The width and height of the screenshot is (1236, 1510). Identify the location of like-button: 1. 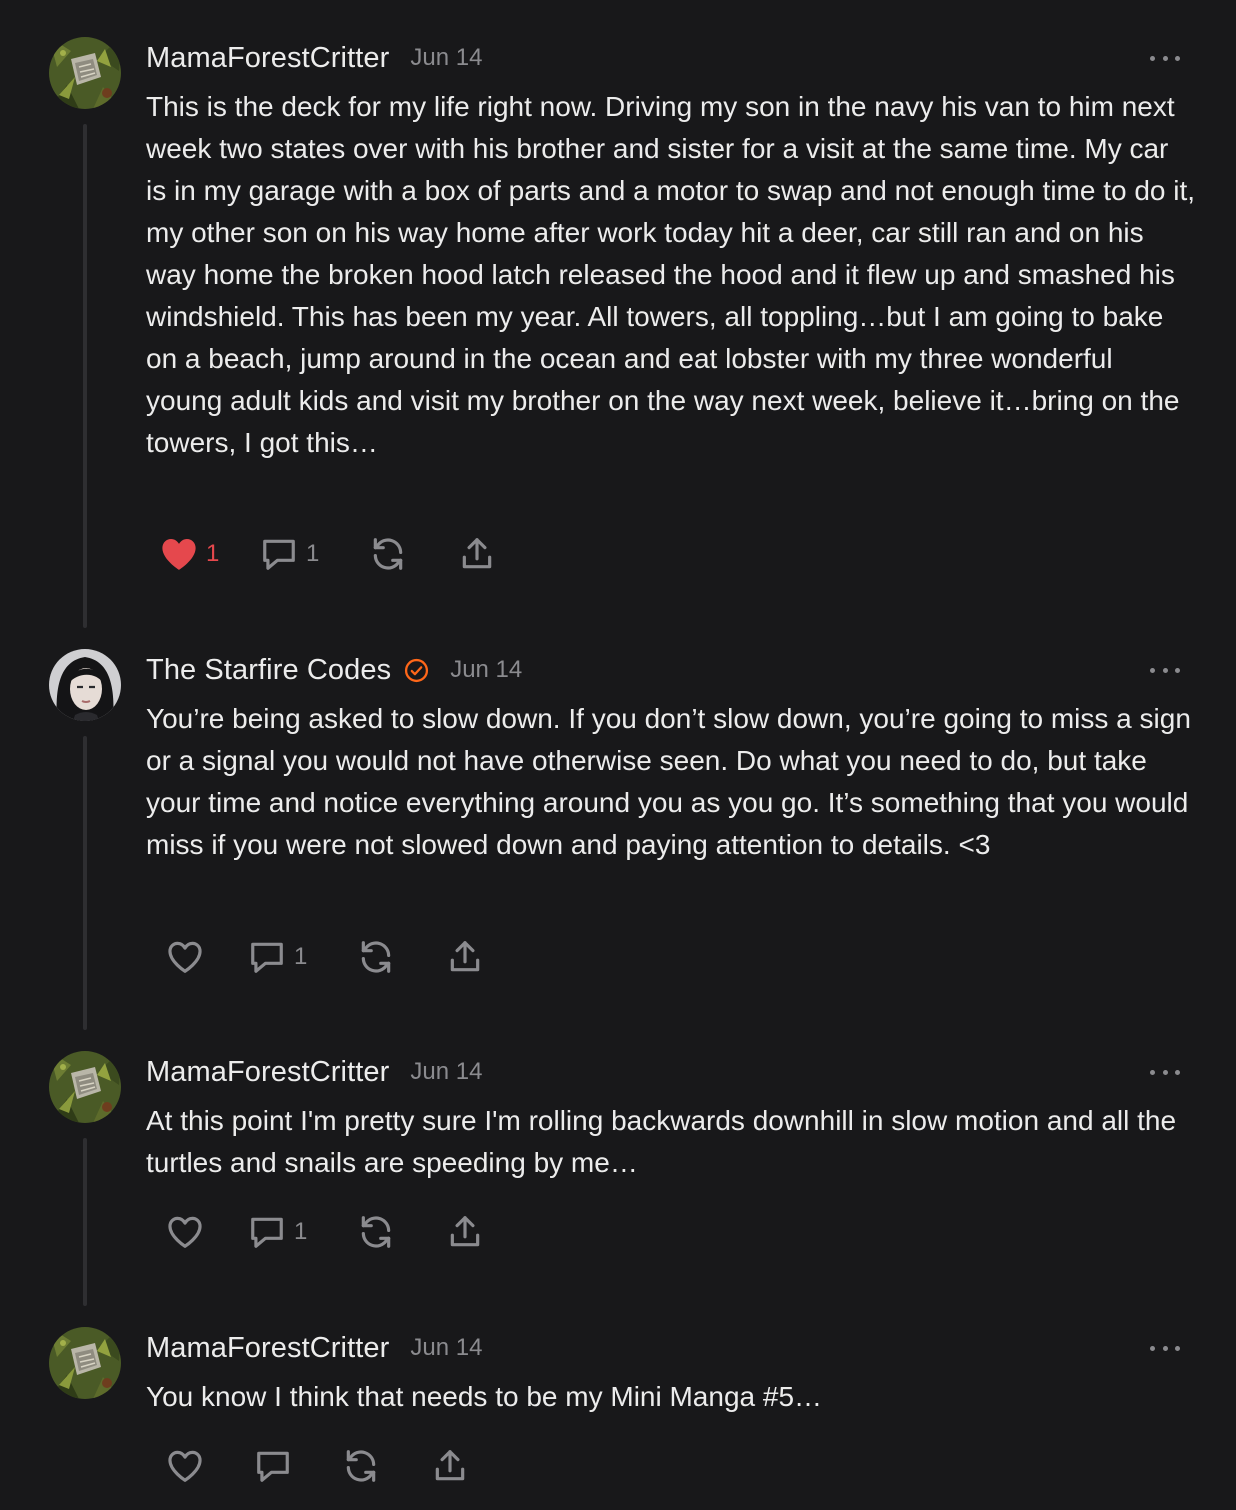
(189, 554).